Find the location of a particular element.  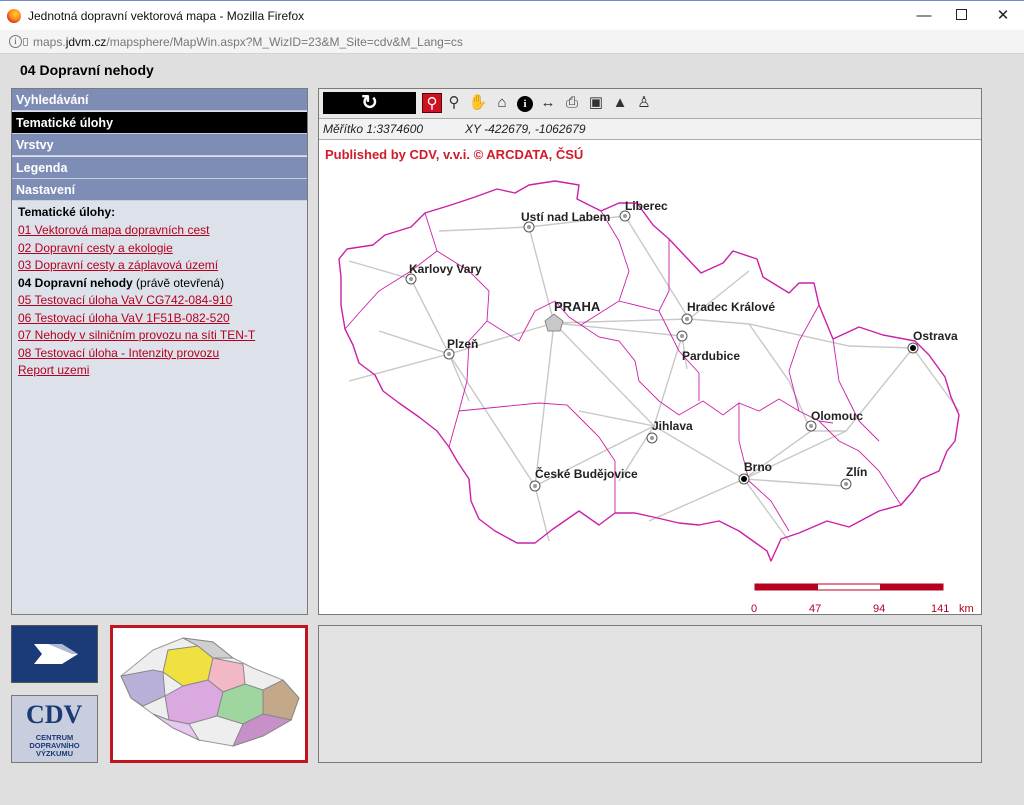

task-link: Report uzemi is located at coordinates (53, 370).